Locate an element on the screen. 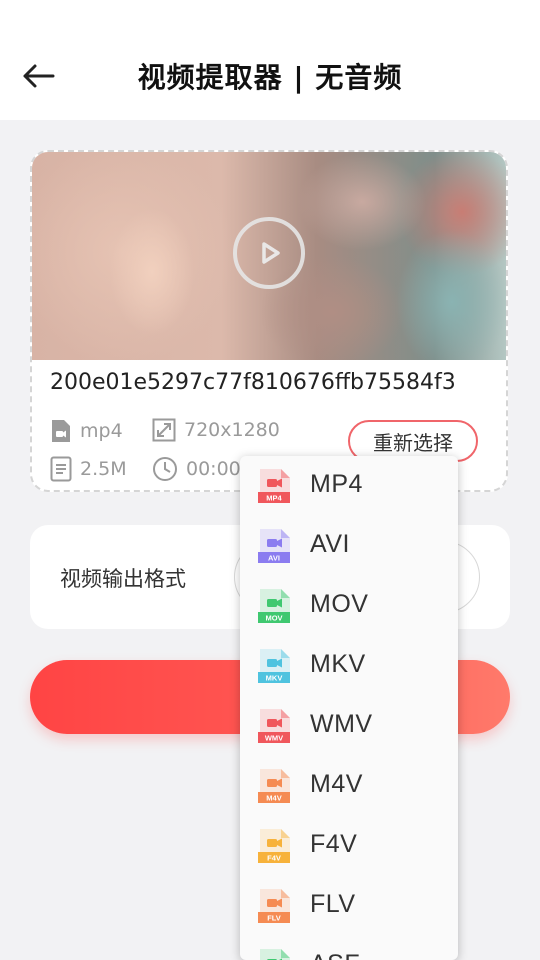  video-resolution-info: 720x1280 is located at coordinates (216, 430).